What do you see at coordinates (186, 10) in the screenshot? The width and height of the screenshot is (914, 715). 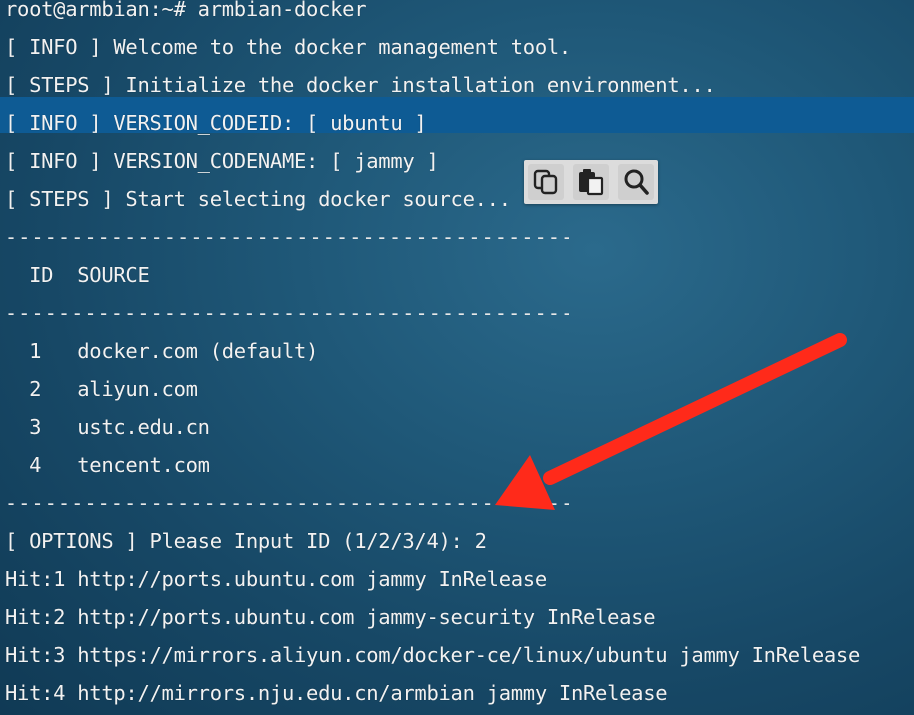 I see `command-prompt-line: root@armbian:~# armbian-docker` at bounding box center [186, 10].